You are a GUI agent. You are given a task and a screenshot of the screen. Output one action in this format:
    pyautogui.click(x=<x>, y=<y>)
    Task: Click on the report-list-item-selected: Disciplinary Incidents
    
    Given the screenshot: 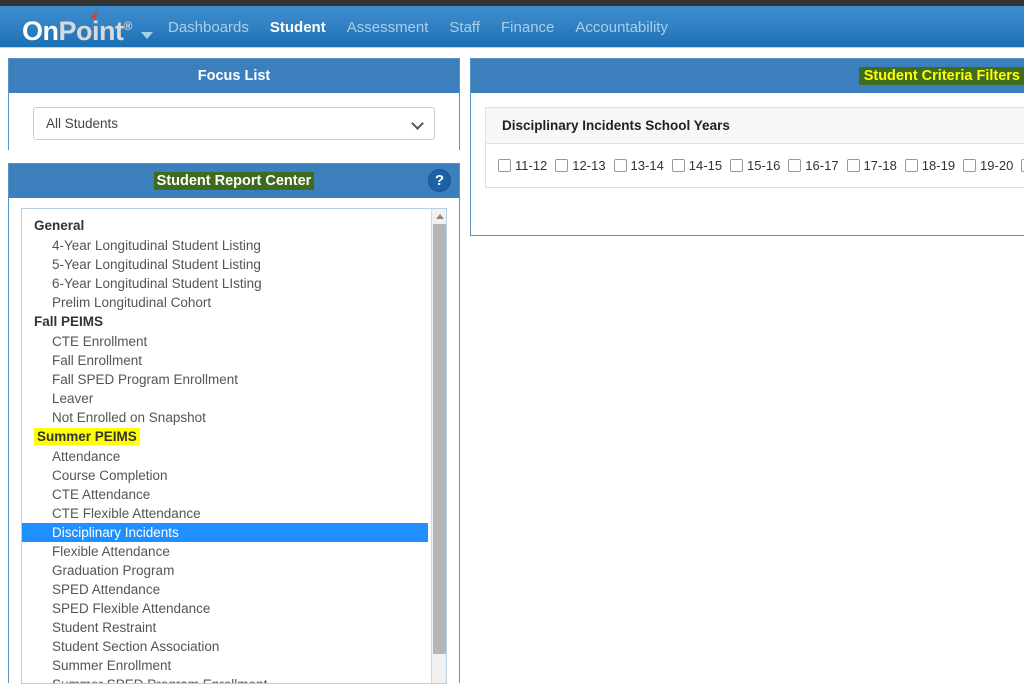 What is the action you would take?
    pyautogui.click(x=225, y=532)
    